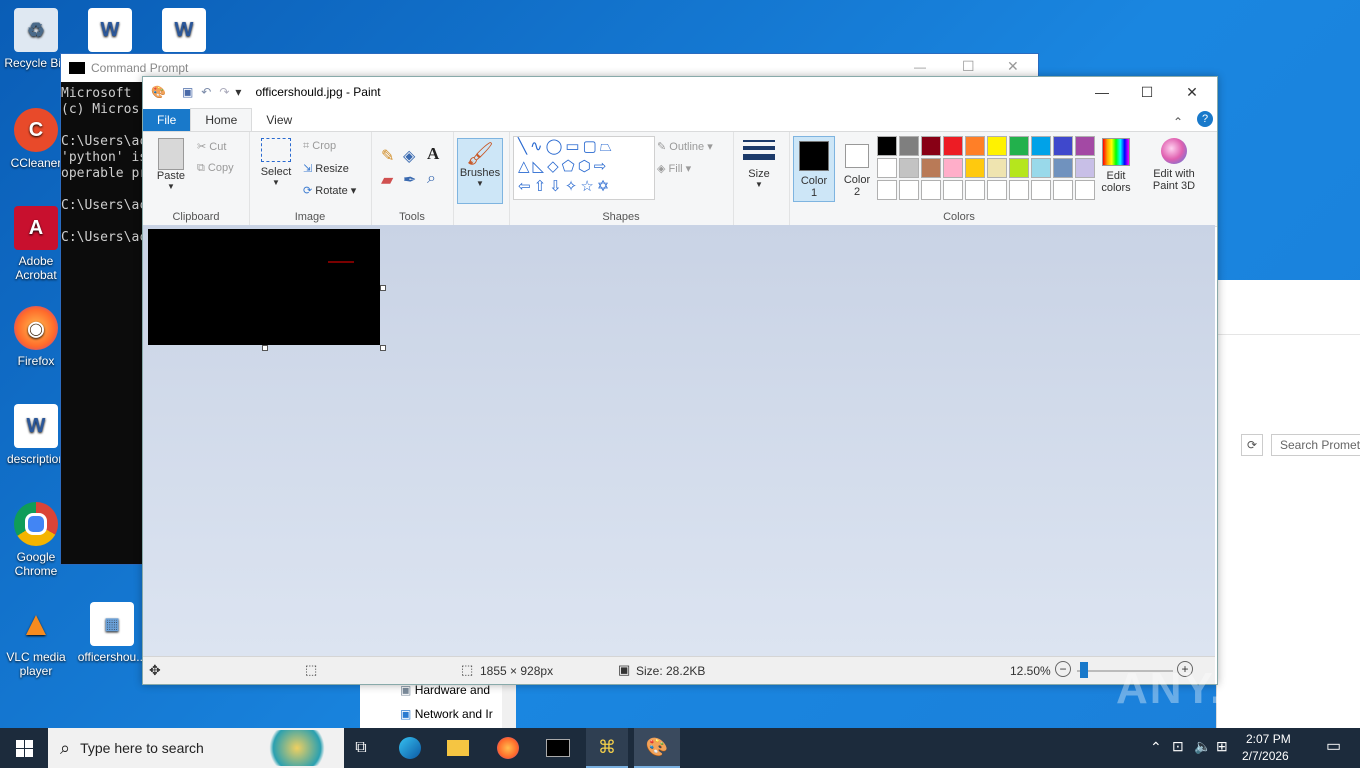  What do you see at coordinates (542, 186) in the screenshot?
I see `up-arrow-shape-icon: ⇧` at bounding box center [542, 186].